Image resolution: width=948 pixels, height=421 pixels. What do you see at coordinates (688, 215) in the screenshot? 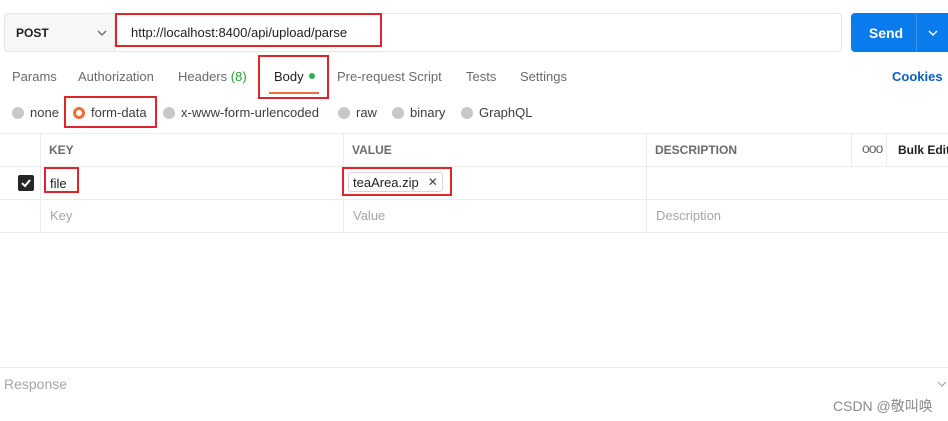
I see `description-input: Description` at bounding box center [688, 215].